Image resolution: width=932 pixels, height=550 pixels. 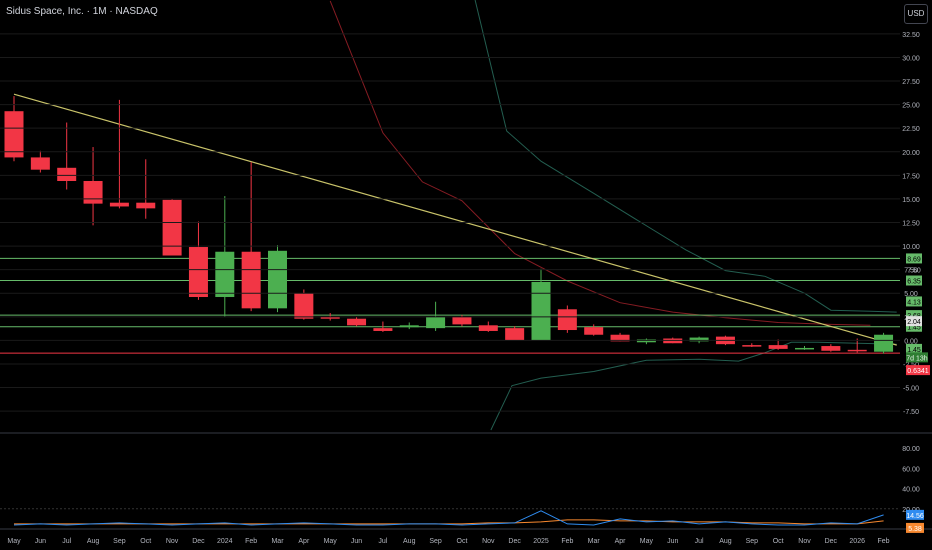 I want to click on chart-title: Sidus Space, Inc. · 1M · NASDAQ, so click(x=82, y=11).